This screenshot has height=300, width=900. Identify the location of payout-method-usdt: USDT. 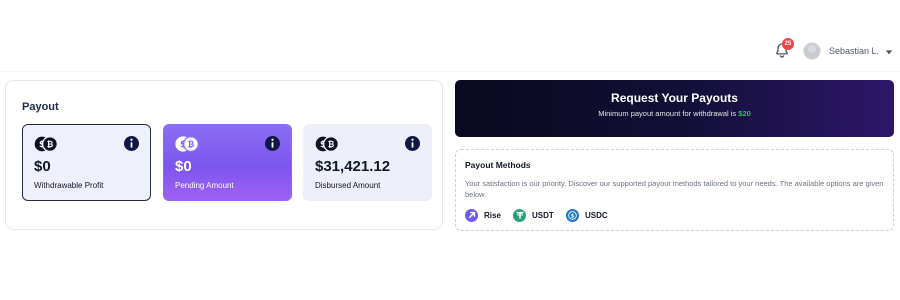
(533, 215).